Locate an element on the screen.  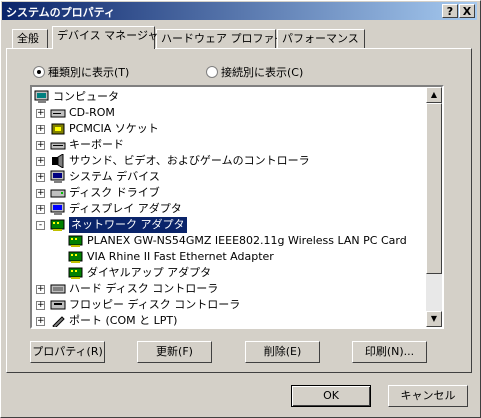
cdrom-icon is located at coordinates (58, 113).